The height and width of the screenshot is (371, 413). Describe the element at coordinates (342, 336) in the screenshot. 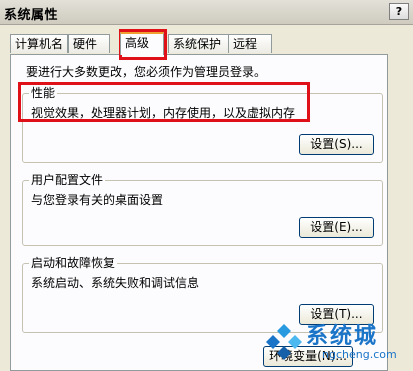

I see `watermark-brand: 系统城` at that location.